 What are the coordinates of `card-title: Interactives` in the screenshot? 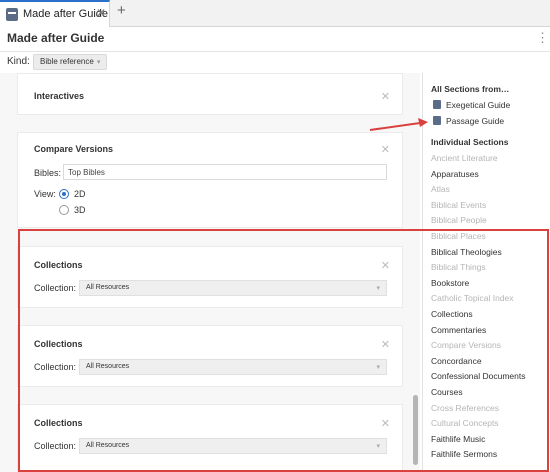 It's located at (59, 96).